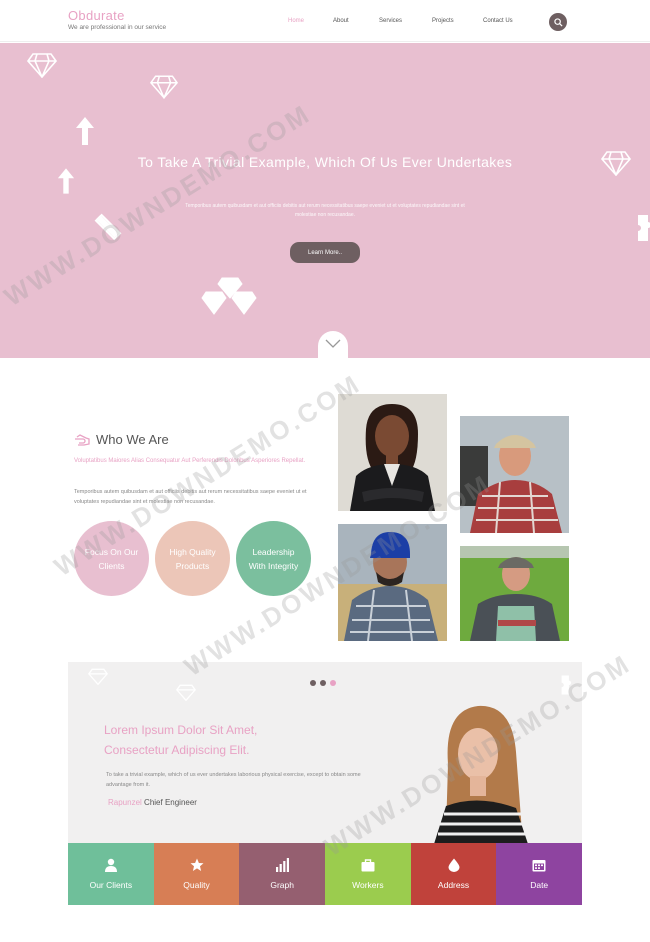 Image resolution: width=650 pixels, height=942 pixels. Describe the element at coordinates (110, 865) in the screenshot. I see `user-icon` at that location.